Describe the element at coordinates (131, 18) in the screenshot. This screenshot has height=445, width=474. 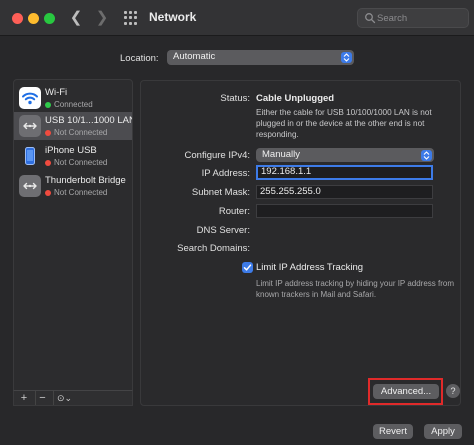
I see `show-all-grid-icon` at that location.